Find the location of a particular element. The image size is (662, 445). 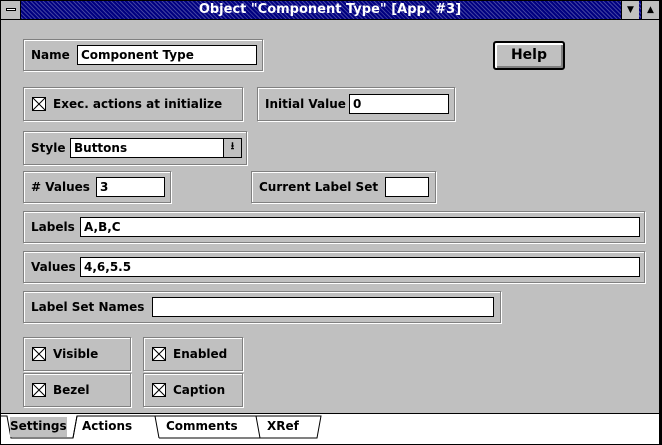

name-field: Component Type is located at coordinates (167, 55).